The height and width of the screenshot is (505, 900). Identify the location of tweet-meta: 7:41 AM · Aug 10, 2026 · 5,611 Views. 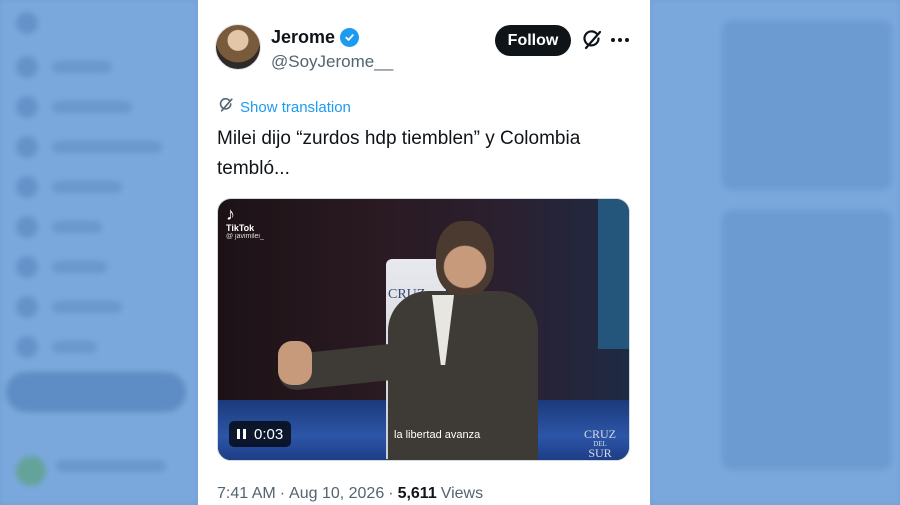
(350, 494).